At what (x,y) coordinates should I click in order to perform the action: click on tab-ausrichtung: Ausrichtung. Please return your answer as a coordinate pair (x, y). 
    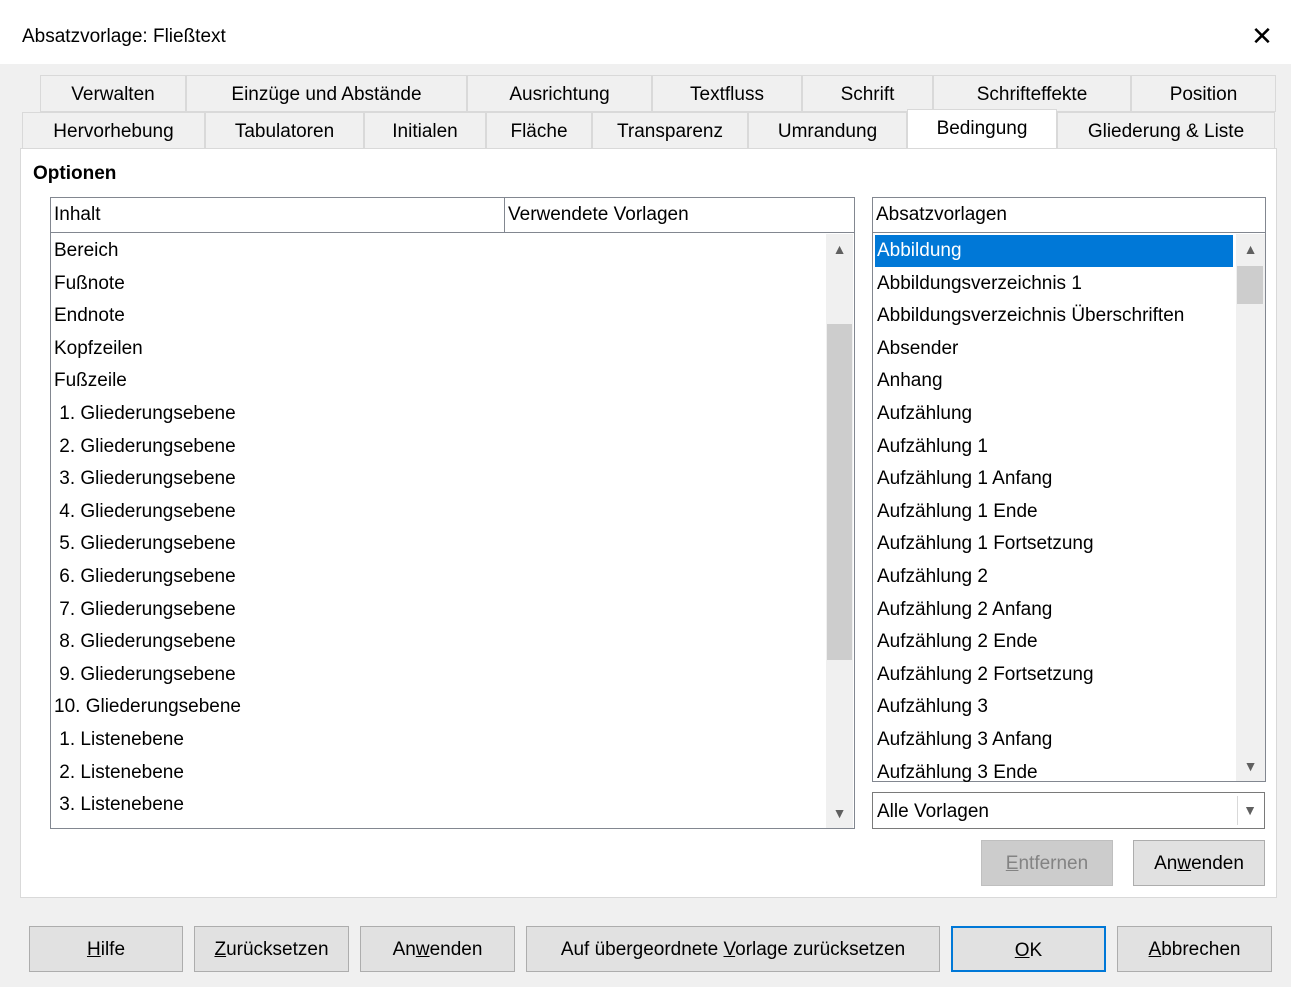
    Looking at the image, I should click on (559, 93).